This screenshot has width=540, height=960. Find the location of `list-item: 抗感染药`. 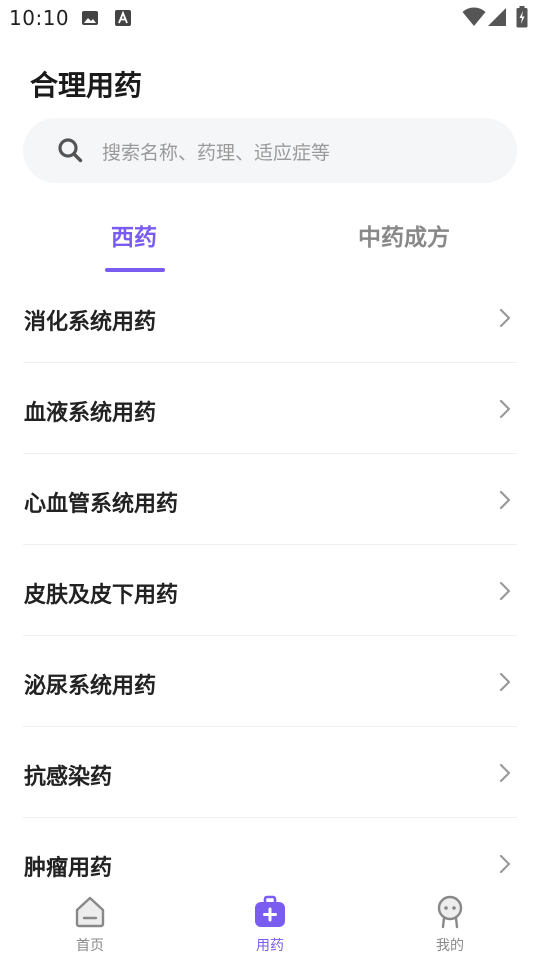

list-item: 抗感染药 is located at coordinates (270, 772).